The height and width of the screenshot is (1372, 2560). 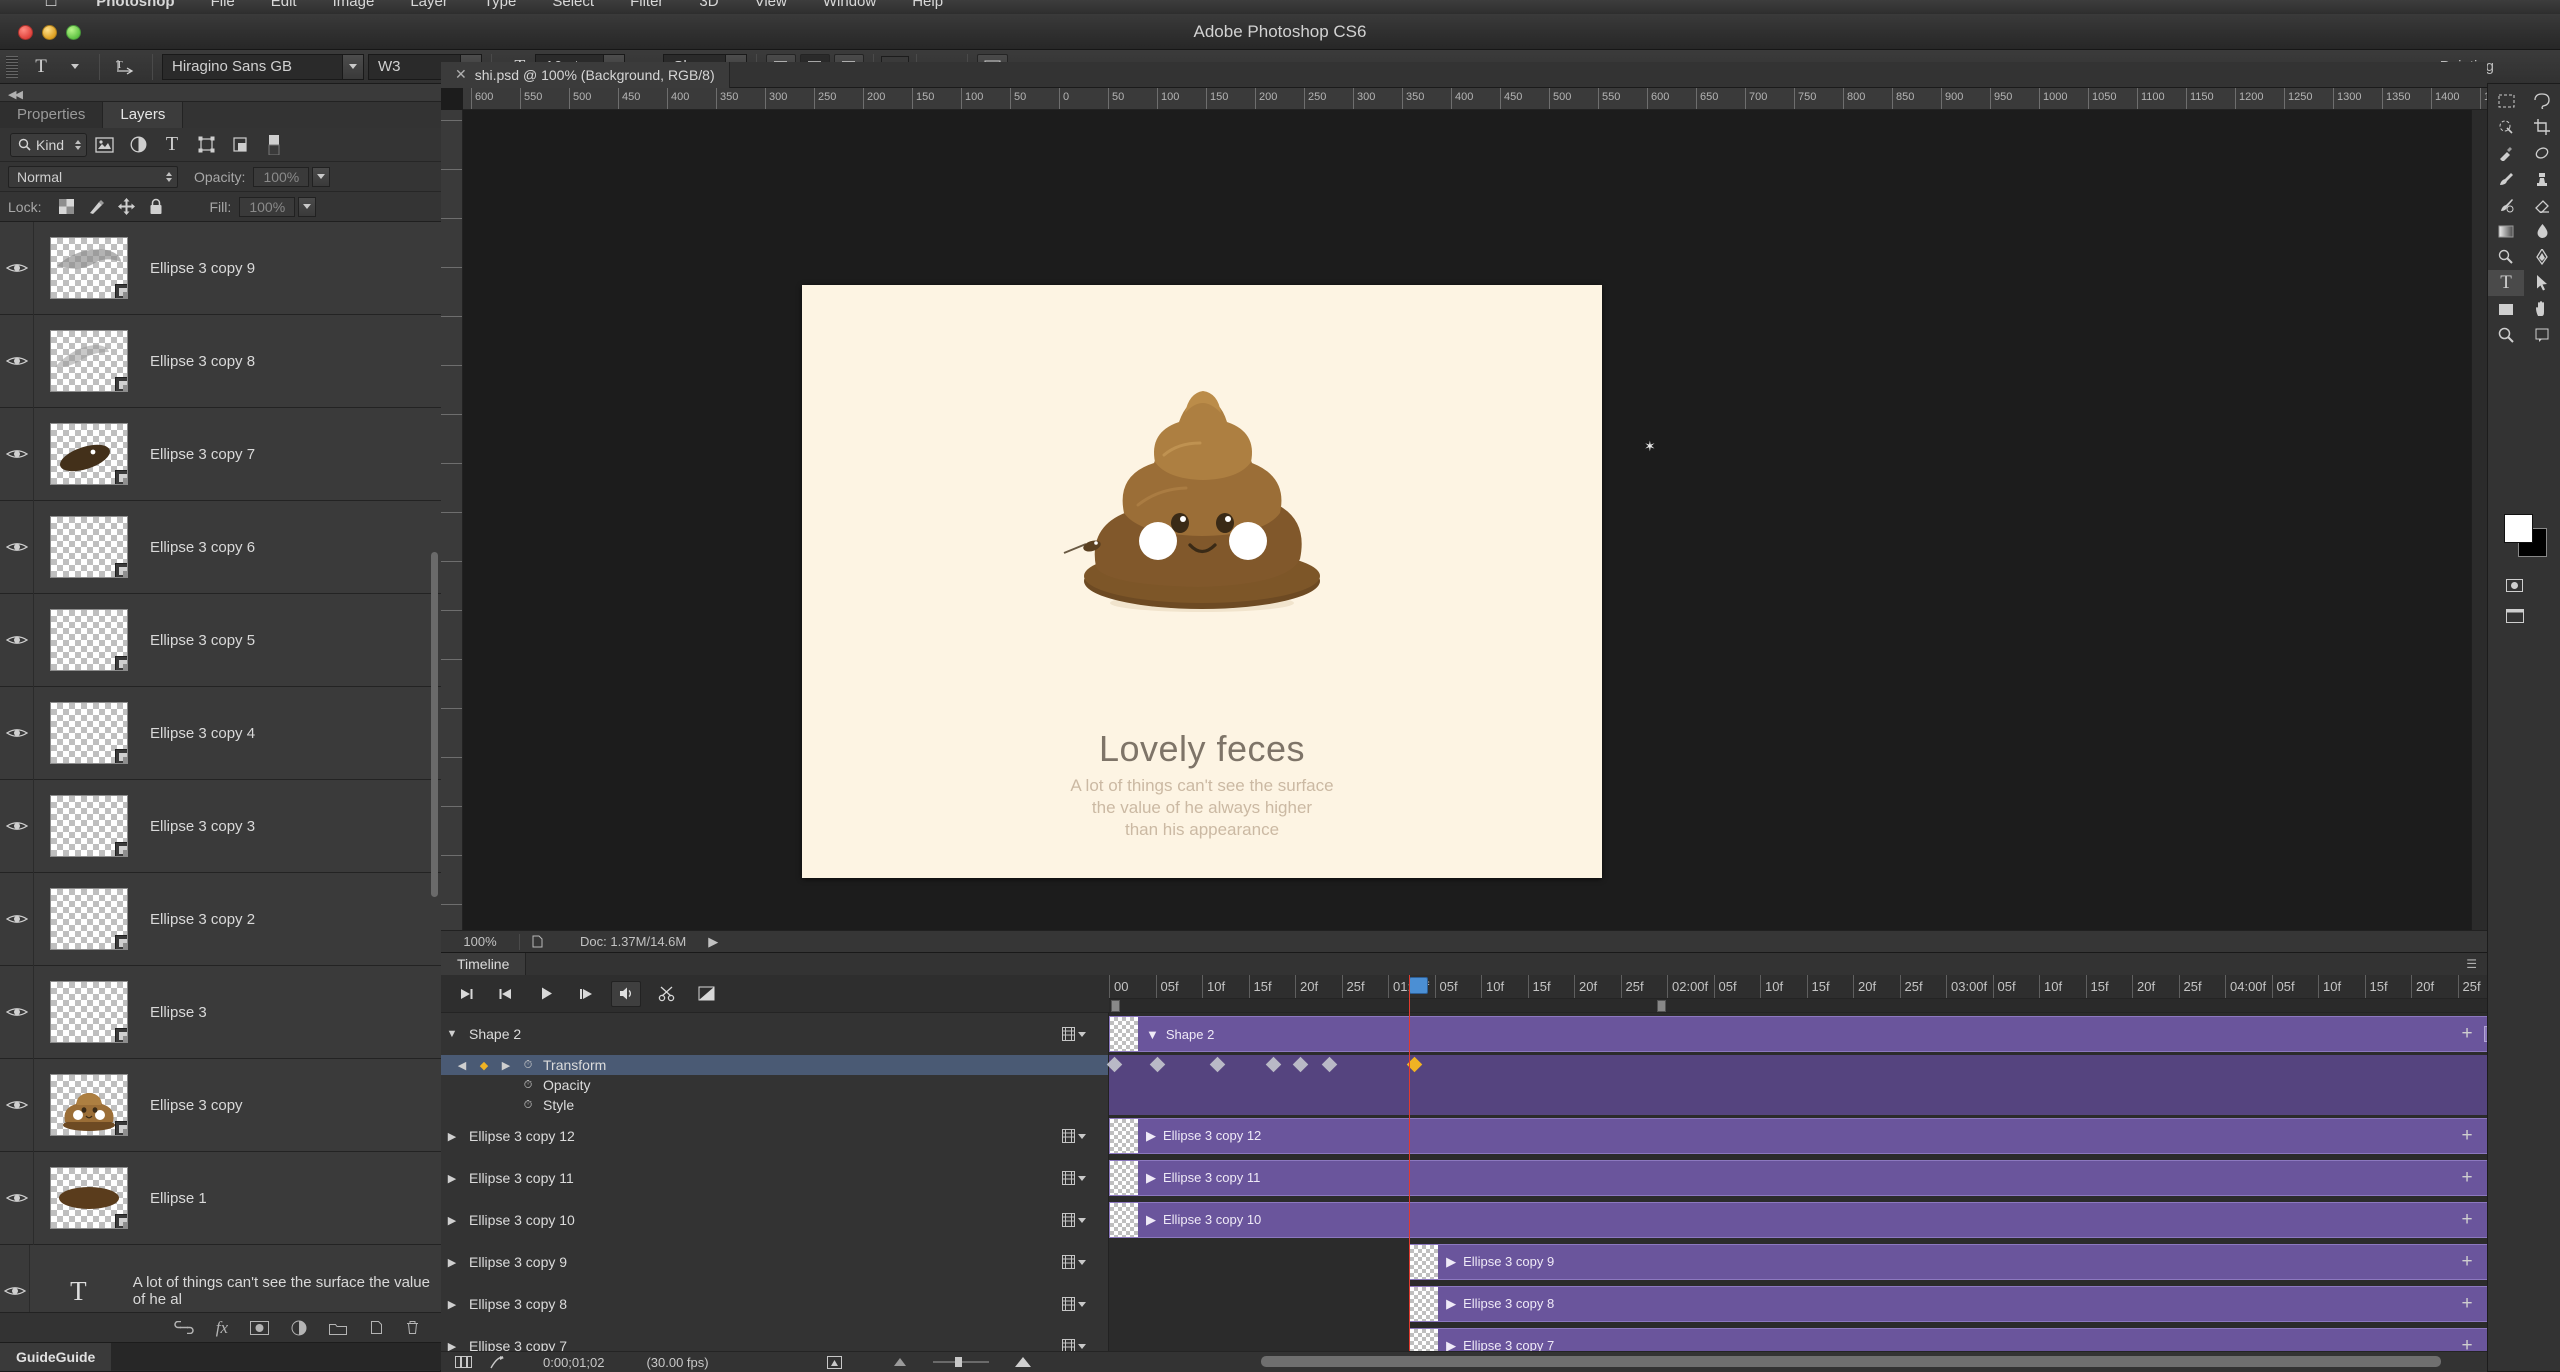 I want to click on filter-toggle-icon, so click(x=274, y=145).